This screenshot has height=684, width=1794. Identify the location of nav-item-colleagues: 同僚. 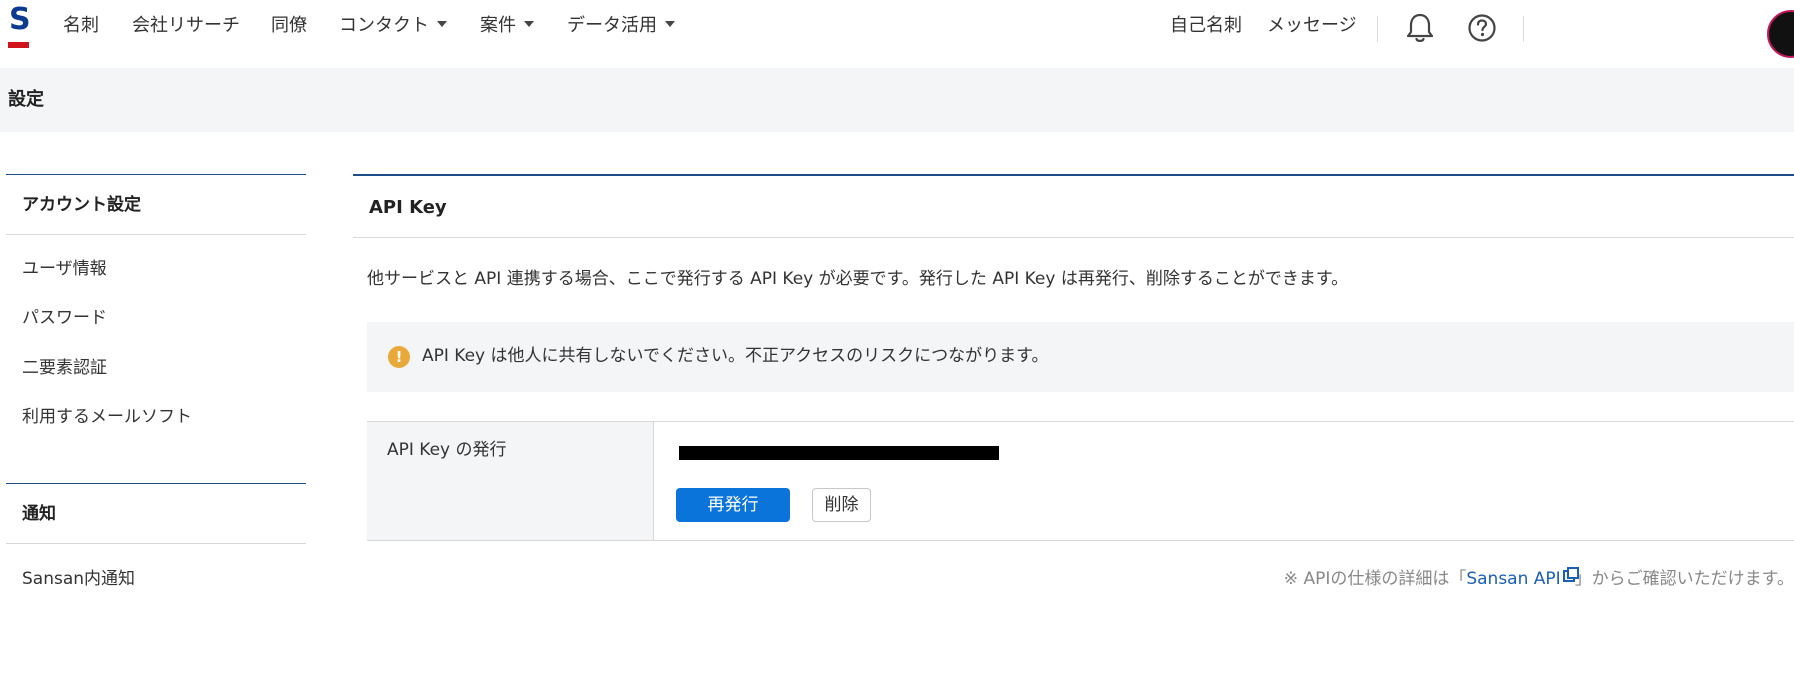
(289, 26).